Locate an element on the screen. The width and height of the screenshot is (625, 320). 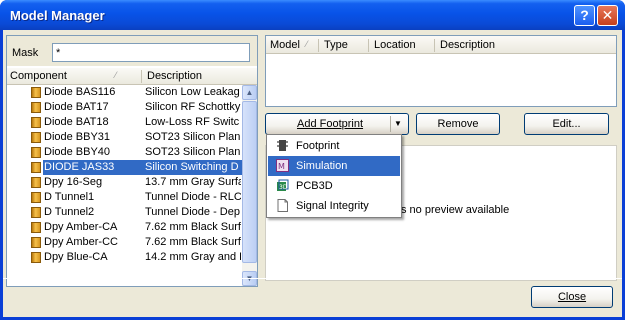
list-item: Diode BBY31 SOT23 Silicon Plan is located at coordinates (124, 137).